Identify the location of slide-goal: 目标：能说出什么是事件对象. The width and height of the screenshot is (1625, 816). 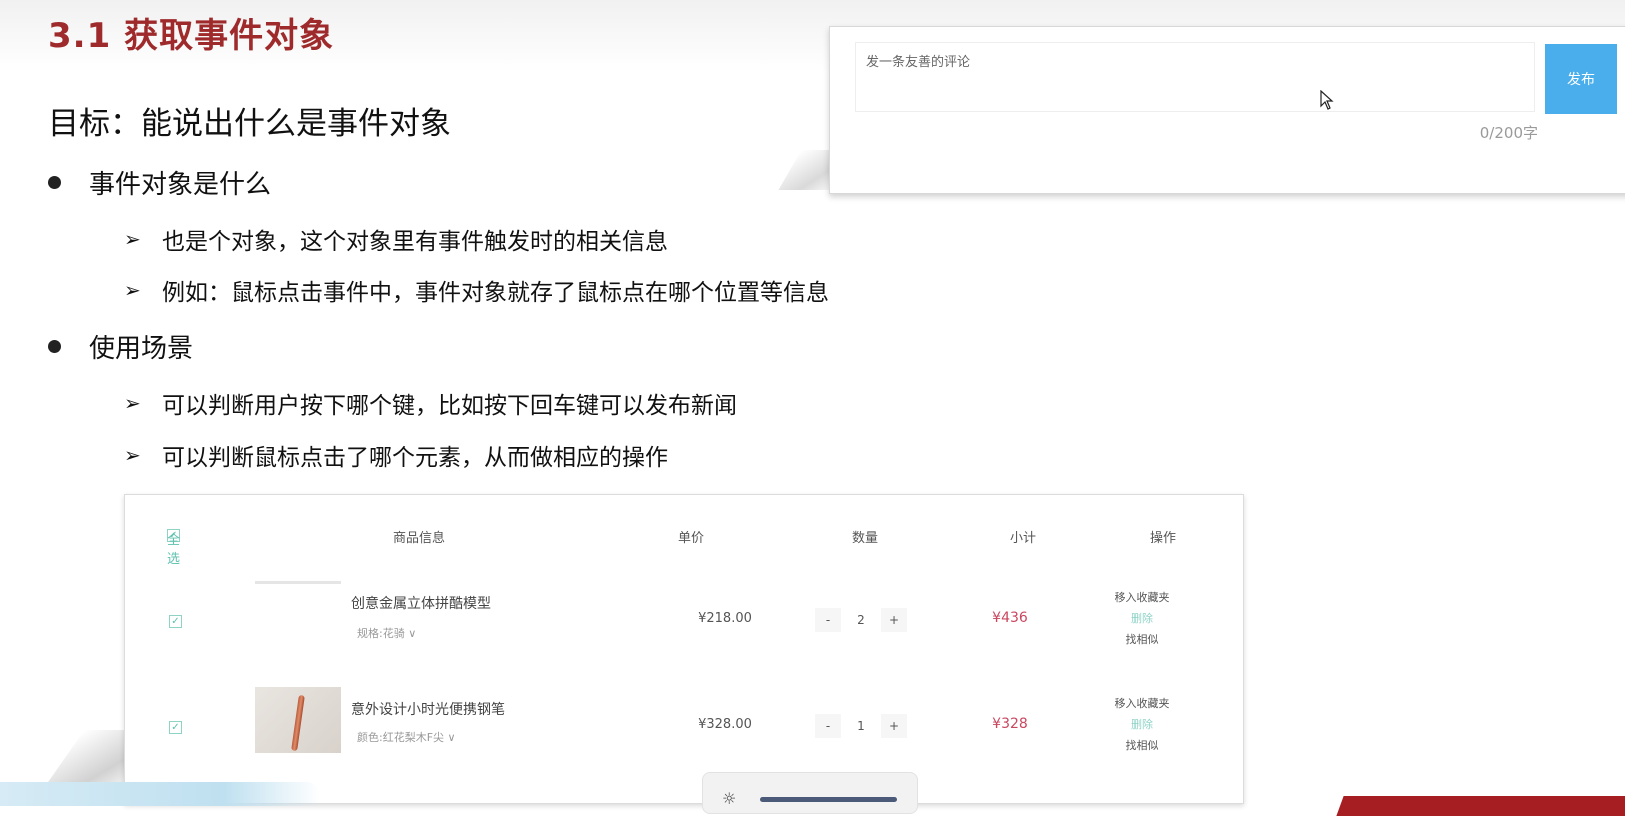
(249, 124).